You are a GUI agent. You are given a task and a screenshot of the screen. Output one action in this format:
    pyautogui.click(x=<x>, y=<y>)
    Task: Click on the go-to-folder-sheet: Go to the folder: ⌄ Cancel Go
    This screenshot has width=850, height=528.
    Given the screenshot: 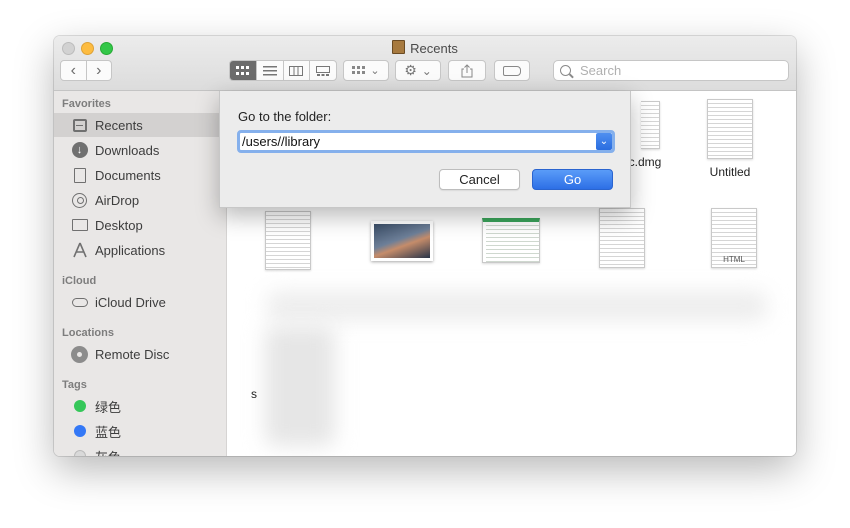 What is the action you would take?
    pyautogui.click(x=425, y=149)
    